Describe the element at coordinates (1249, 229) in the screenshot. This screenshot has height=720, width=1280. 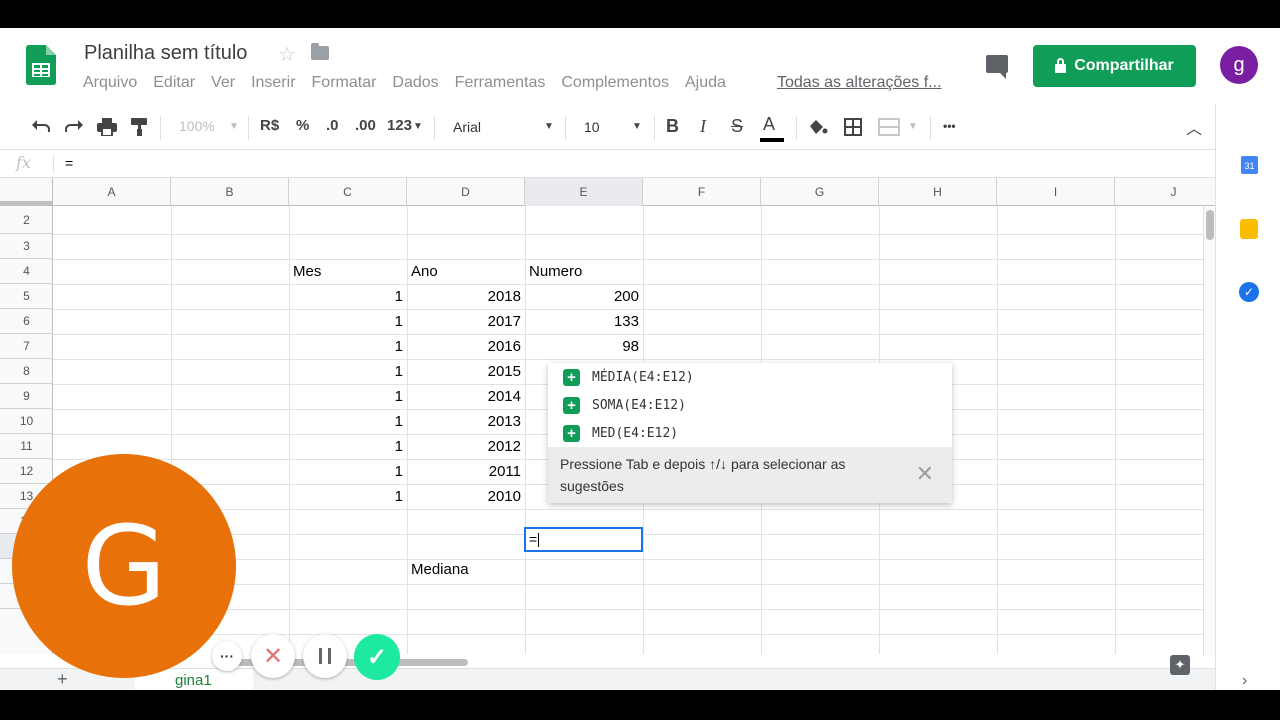
I see `keep-icon` at that location.